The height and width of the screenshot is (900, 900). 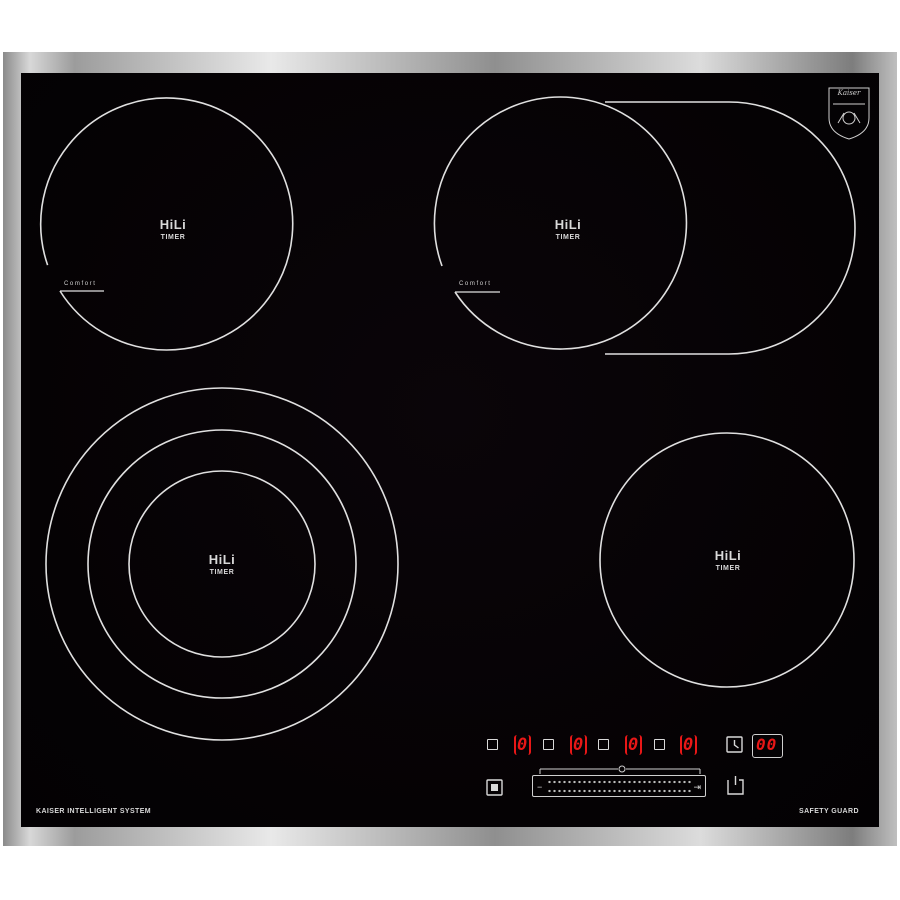 What do you see at coordinates (94, 811) in the screenshot?
I see `brand-left-text: KAISER INTELLIGENT SYSTEM` at bounding box center [94, 811].